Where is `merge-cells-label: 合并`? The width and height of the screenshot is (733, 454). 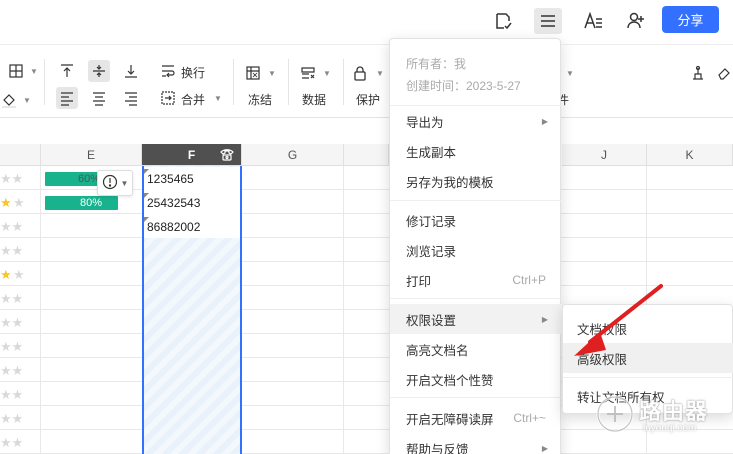 merge-cells-label: 合并 is located at coordinates (193, 99).